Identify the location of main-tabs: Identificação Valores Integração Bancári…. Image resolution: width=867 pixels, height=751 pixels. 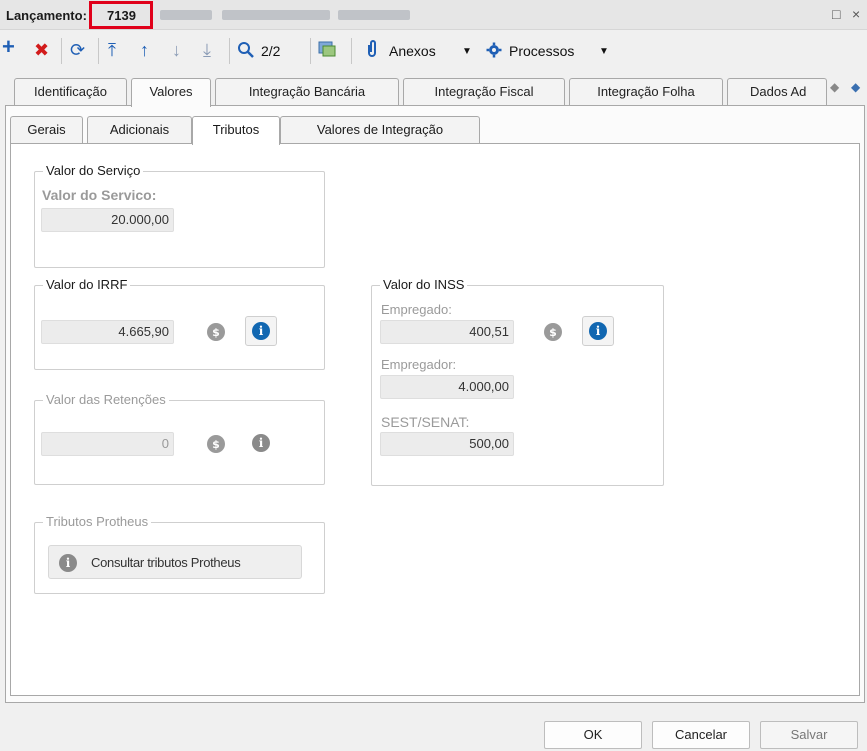
(433, 92).